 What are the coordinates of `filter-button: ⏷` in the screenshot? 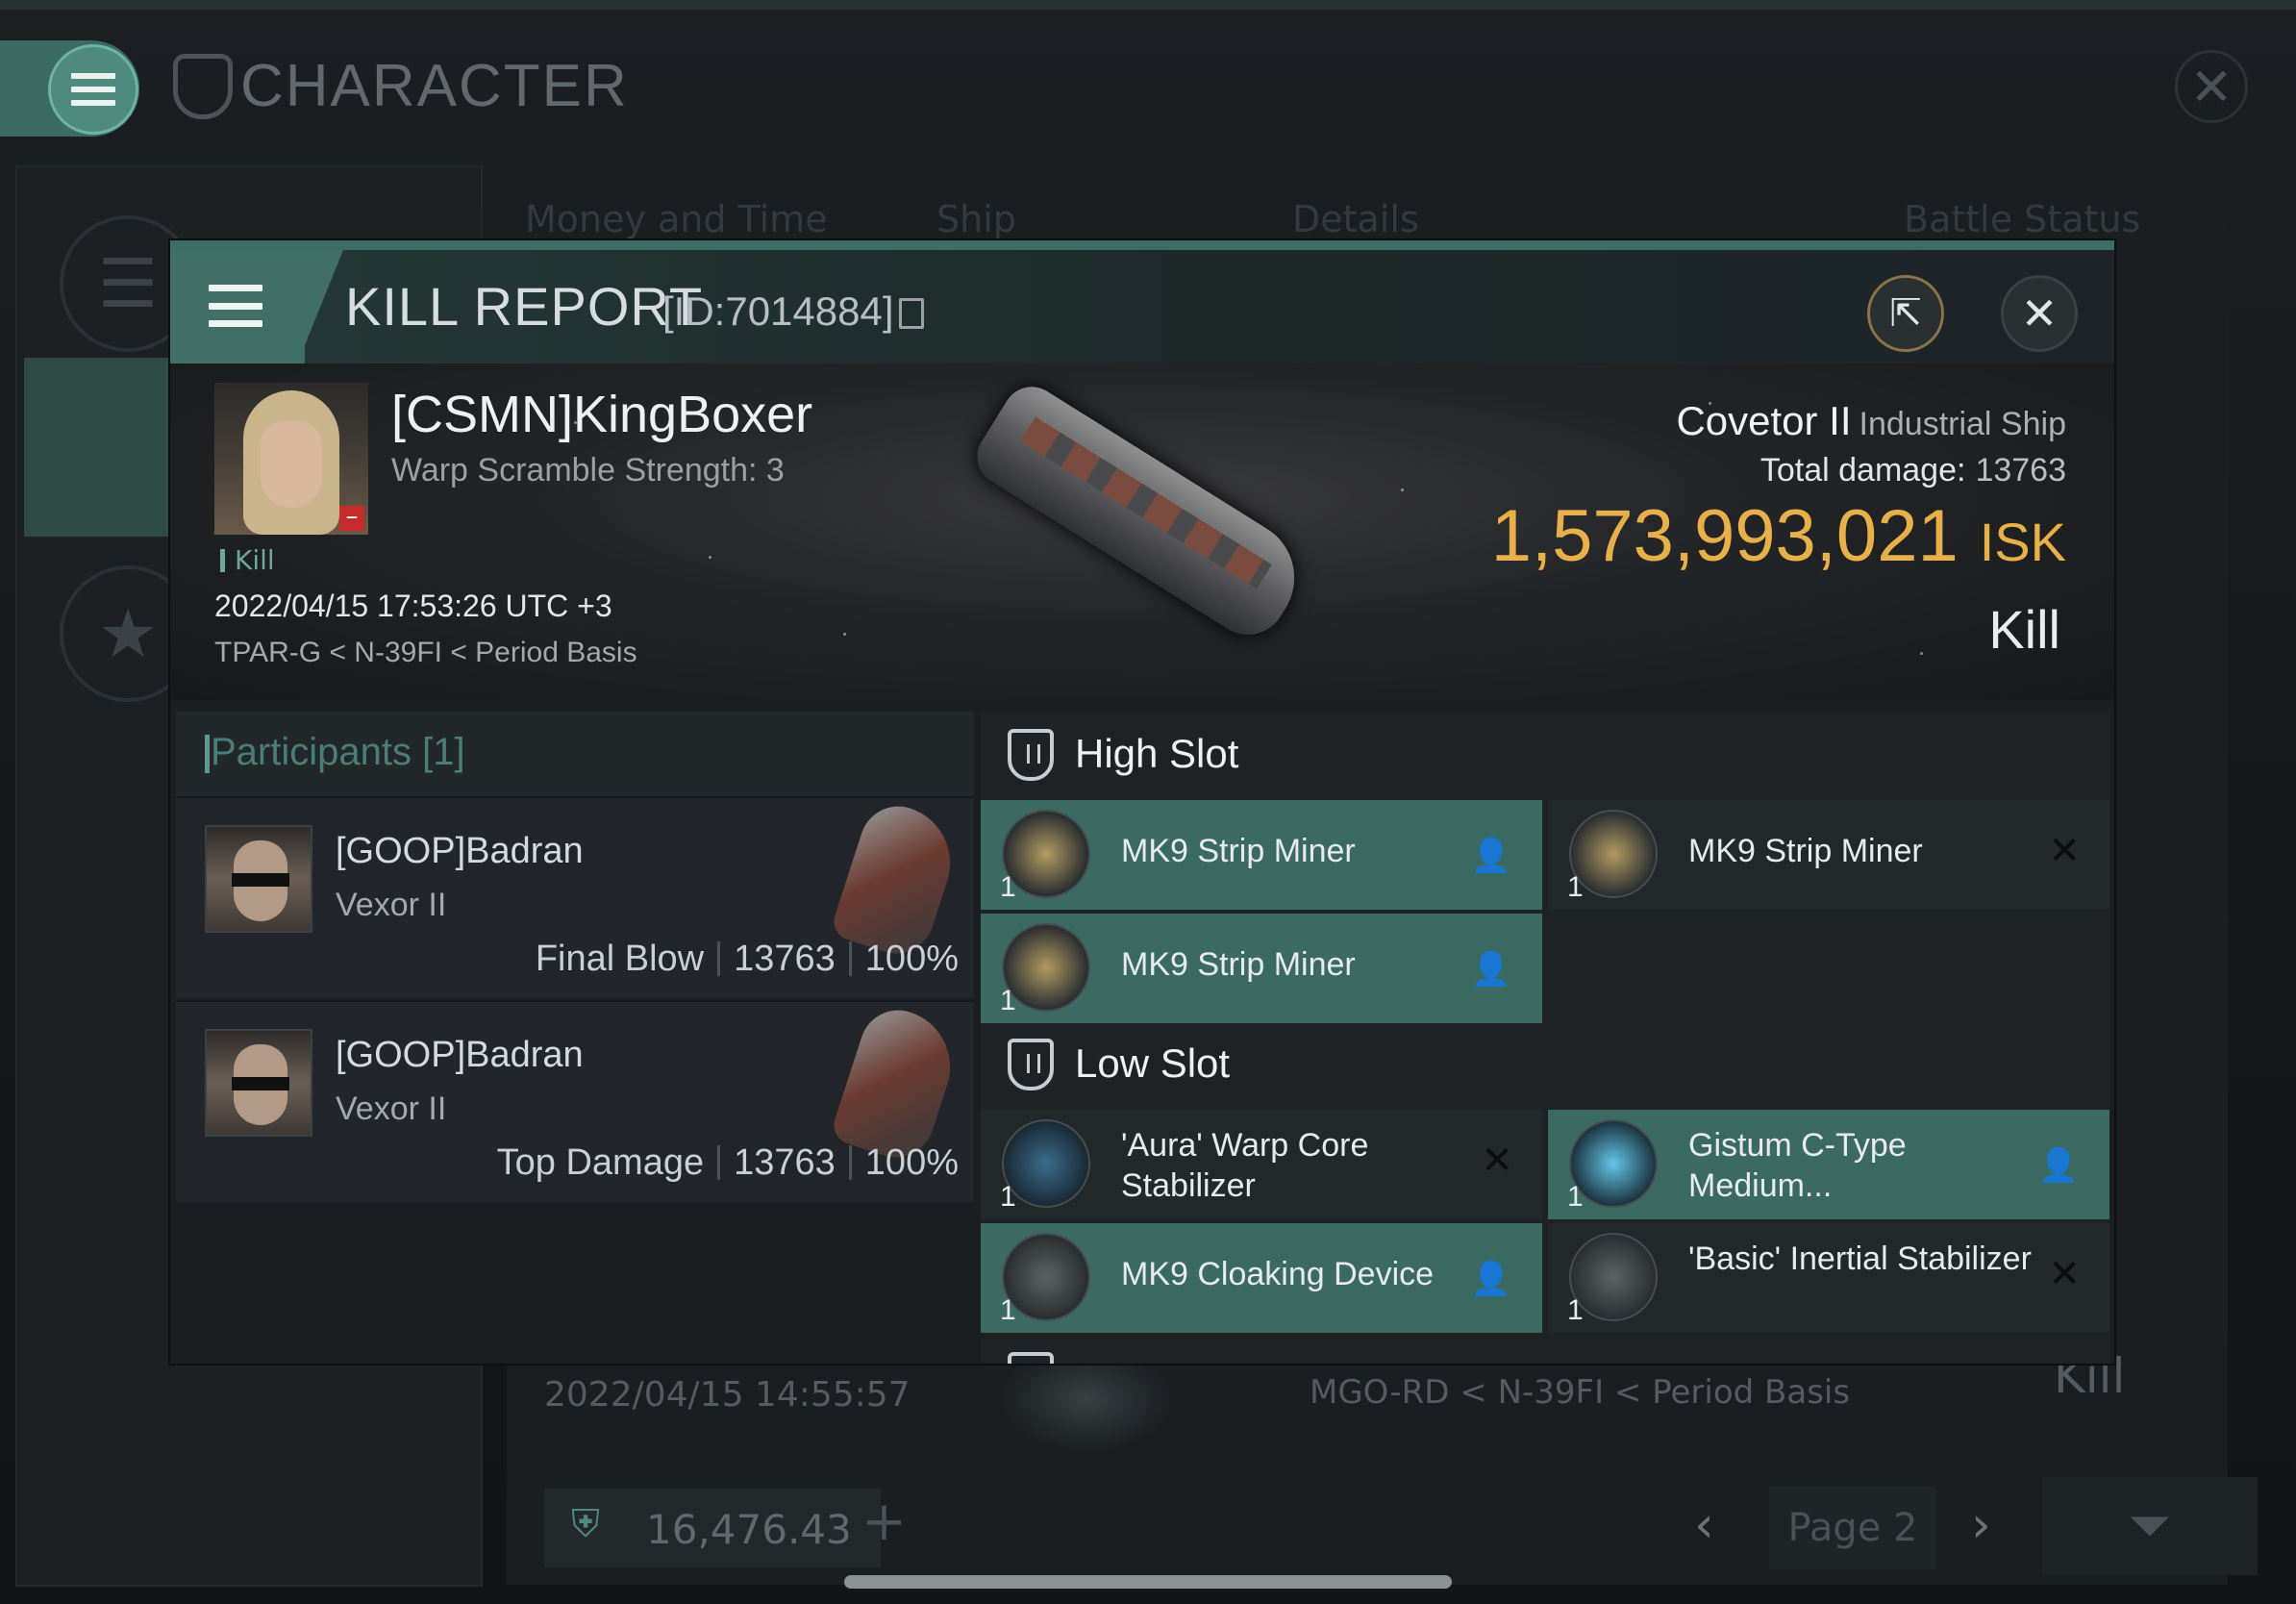 It's located at (2150, 1526).